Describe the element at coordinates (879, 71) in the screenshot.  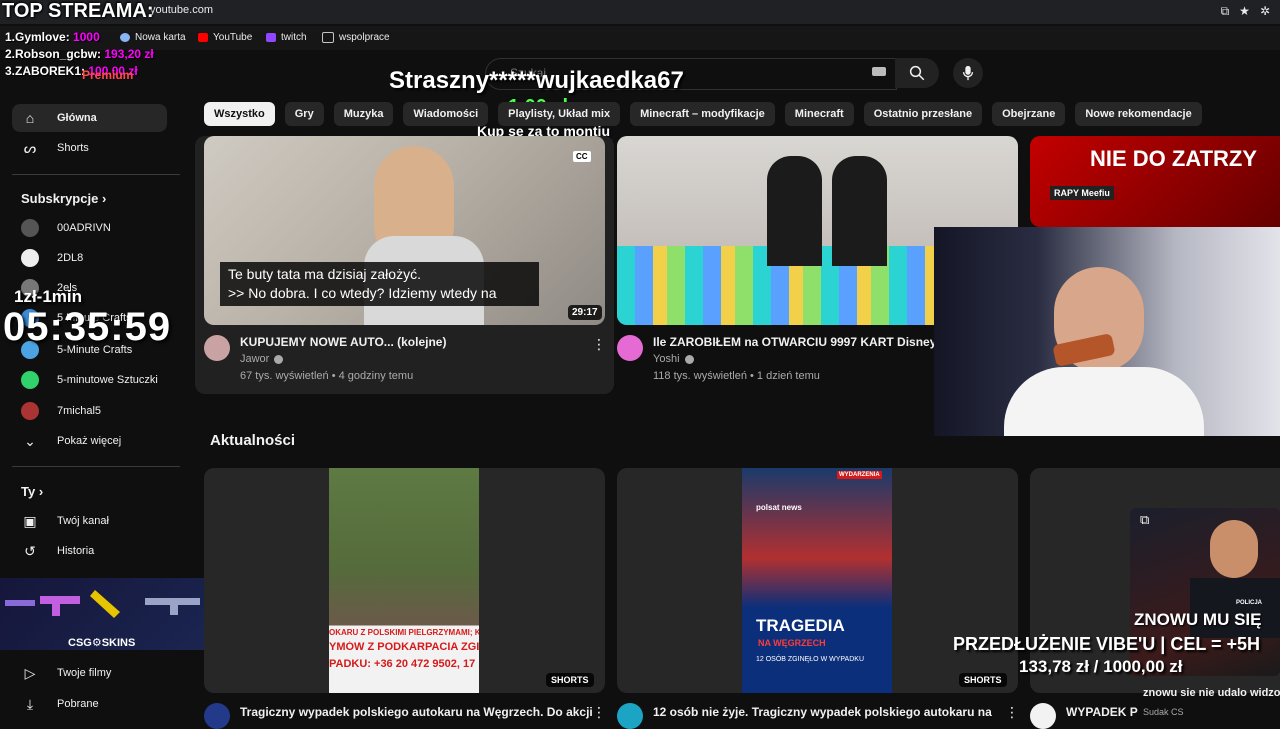
I see `keyboard-icon` at that location.